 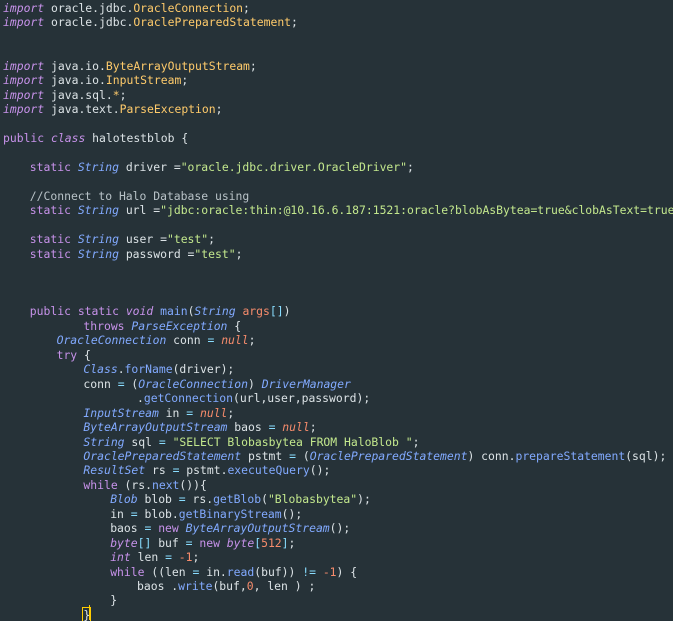 I want to click on code-token: ParseException, so click(x=179, y=325).